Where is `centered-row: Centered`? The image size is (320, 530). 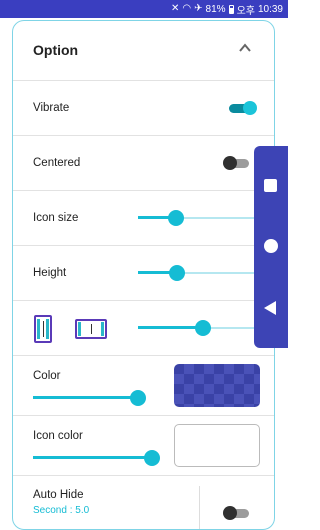
centered-row: Centered is located at coordinates (143, 163).